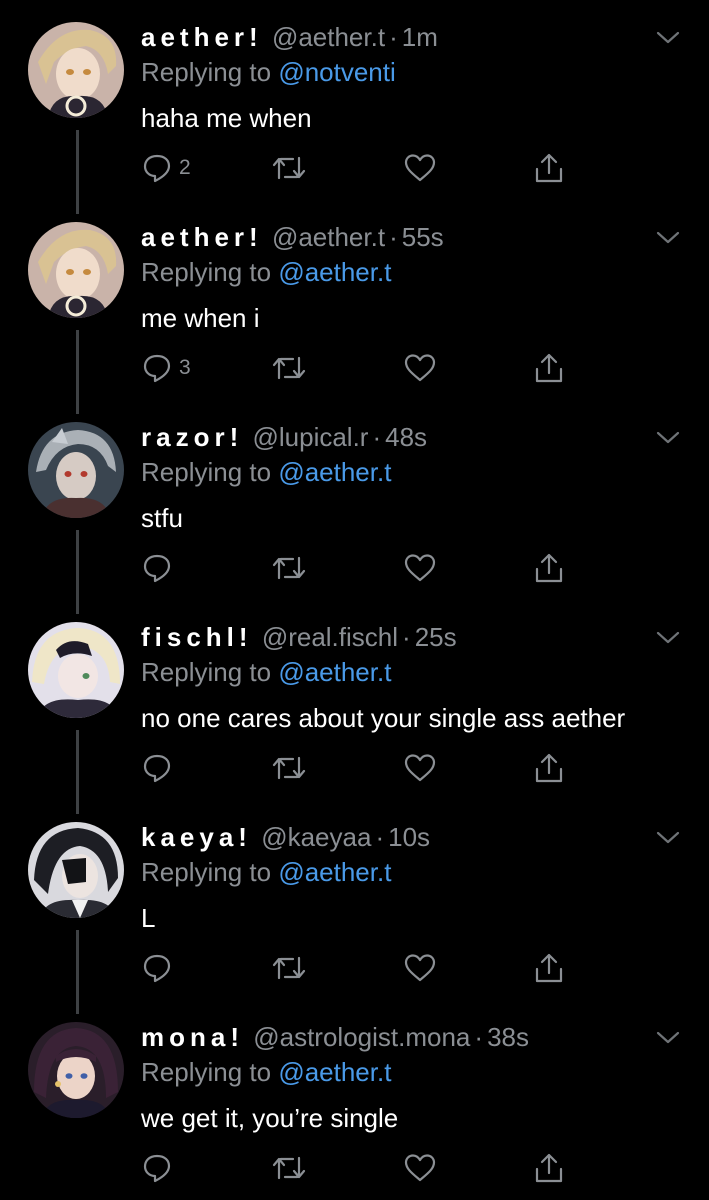 The width and height of the screenshot is (709, 1200). Describe the element at coordinates (409, 837) in the screenshot. I see `timestamp: 10s` at that location.